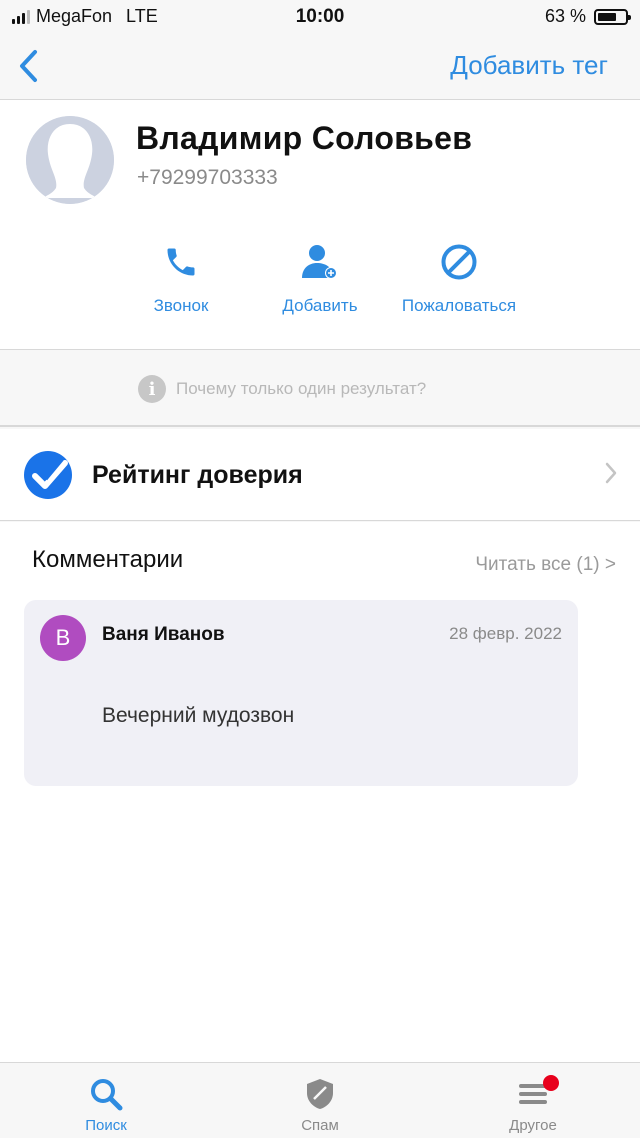 This screenshot has height=1138, width=640. What do you see at coordinates (459, 305) in the screenshot?
I see `report-label: Пожаловаться` at bounding box center [459, 305].